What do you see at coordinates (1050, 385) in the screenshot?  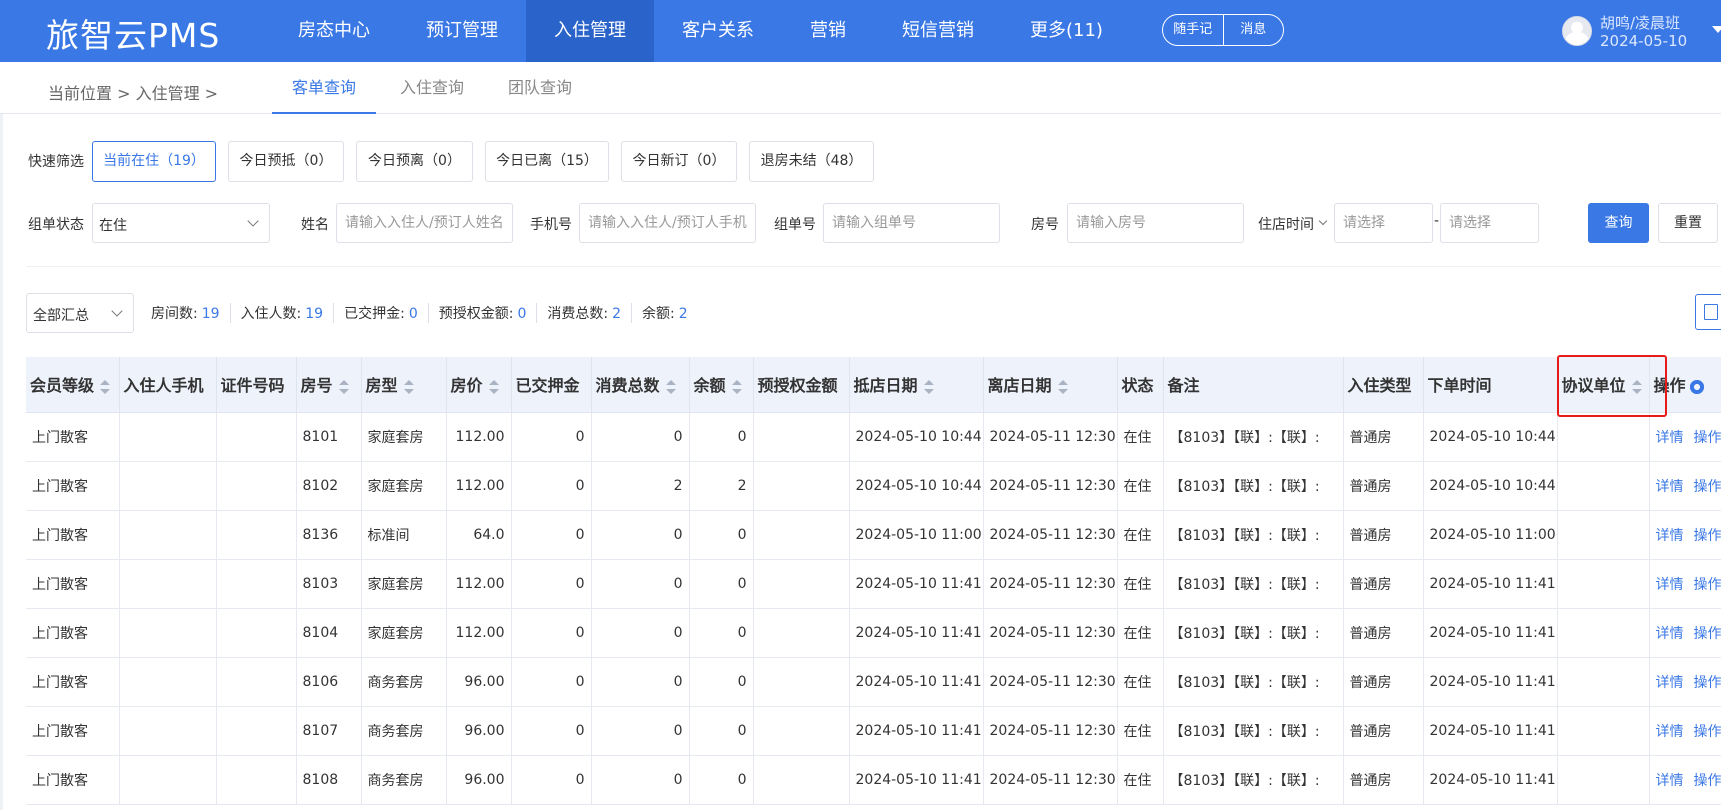 I see `column-header: 离店日期` at bounding box center [1050, 385].